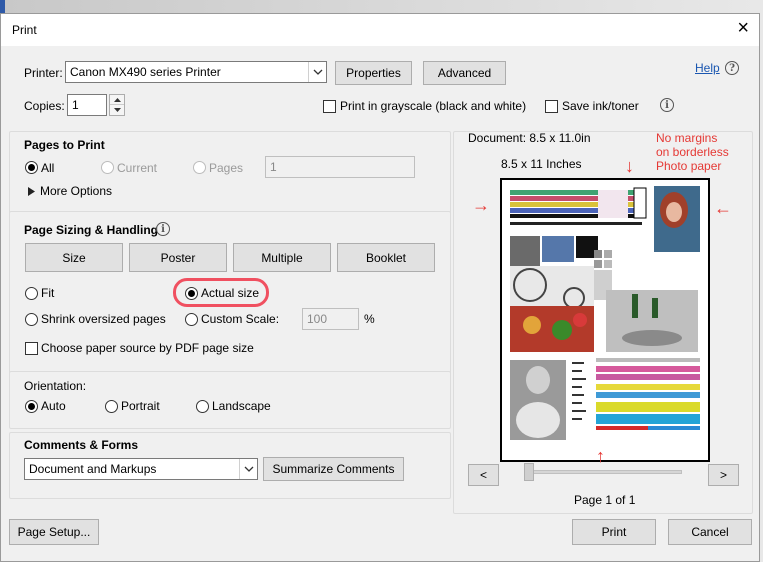  I want to click on printer-label: Printer:, so click(43, 73).